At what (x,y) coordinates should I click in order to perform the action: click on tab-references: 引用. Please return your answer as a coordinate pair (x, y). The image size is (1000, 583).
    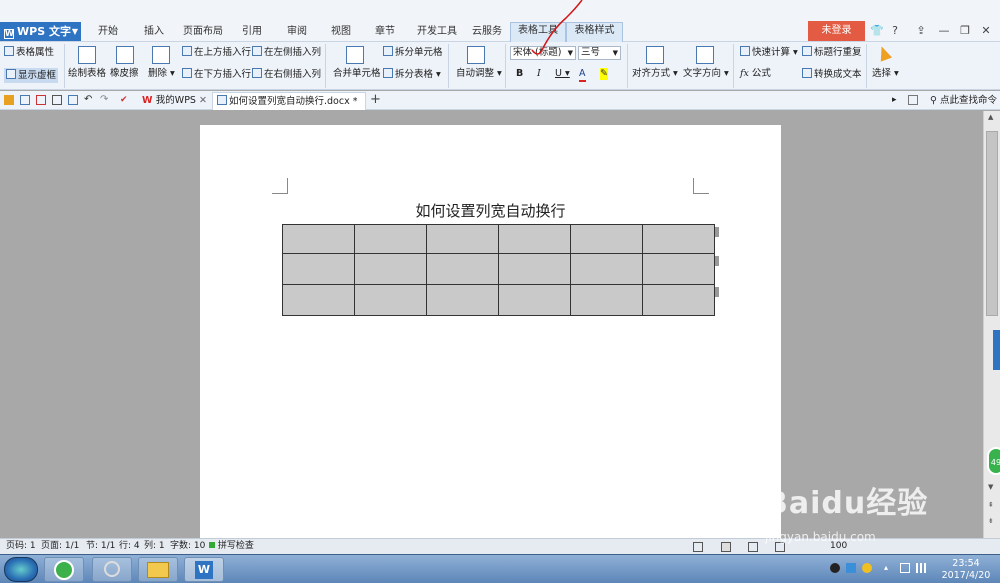
    Looking at the image, I should click on (252, 33).